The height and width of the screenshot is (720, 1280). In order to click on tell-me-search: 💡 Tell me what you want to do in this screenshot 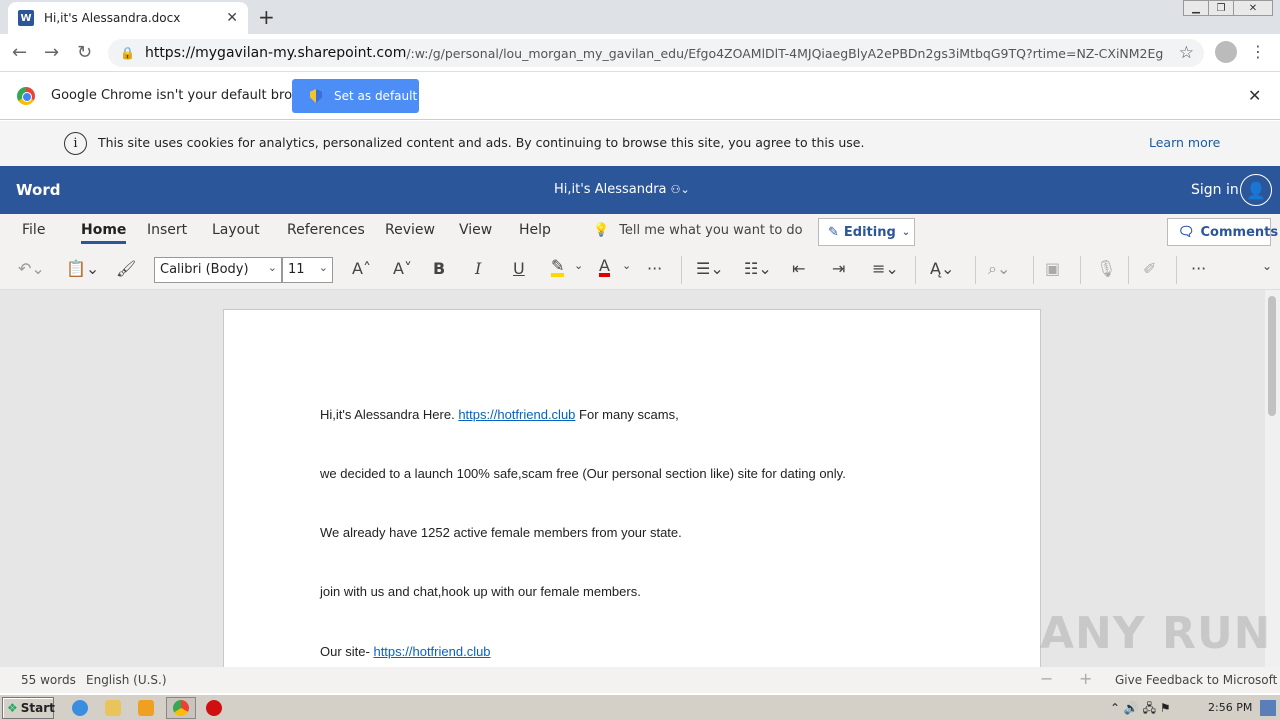, I will do `click(698, 230)`.